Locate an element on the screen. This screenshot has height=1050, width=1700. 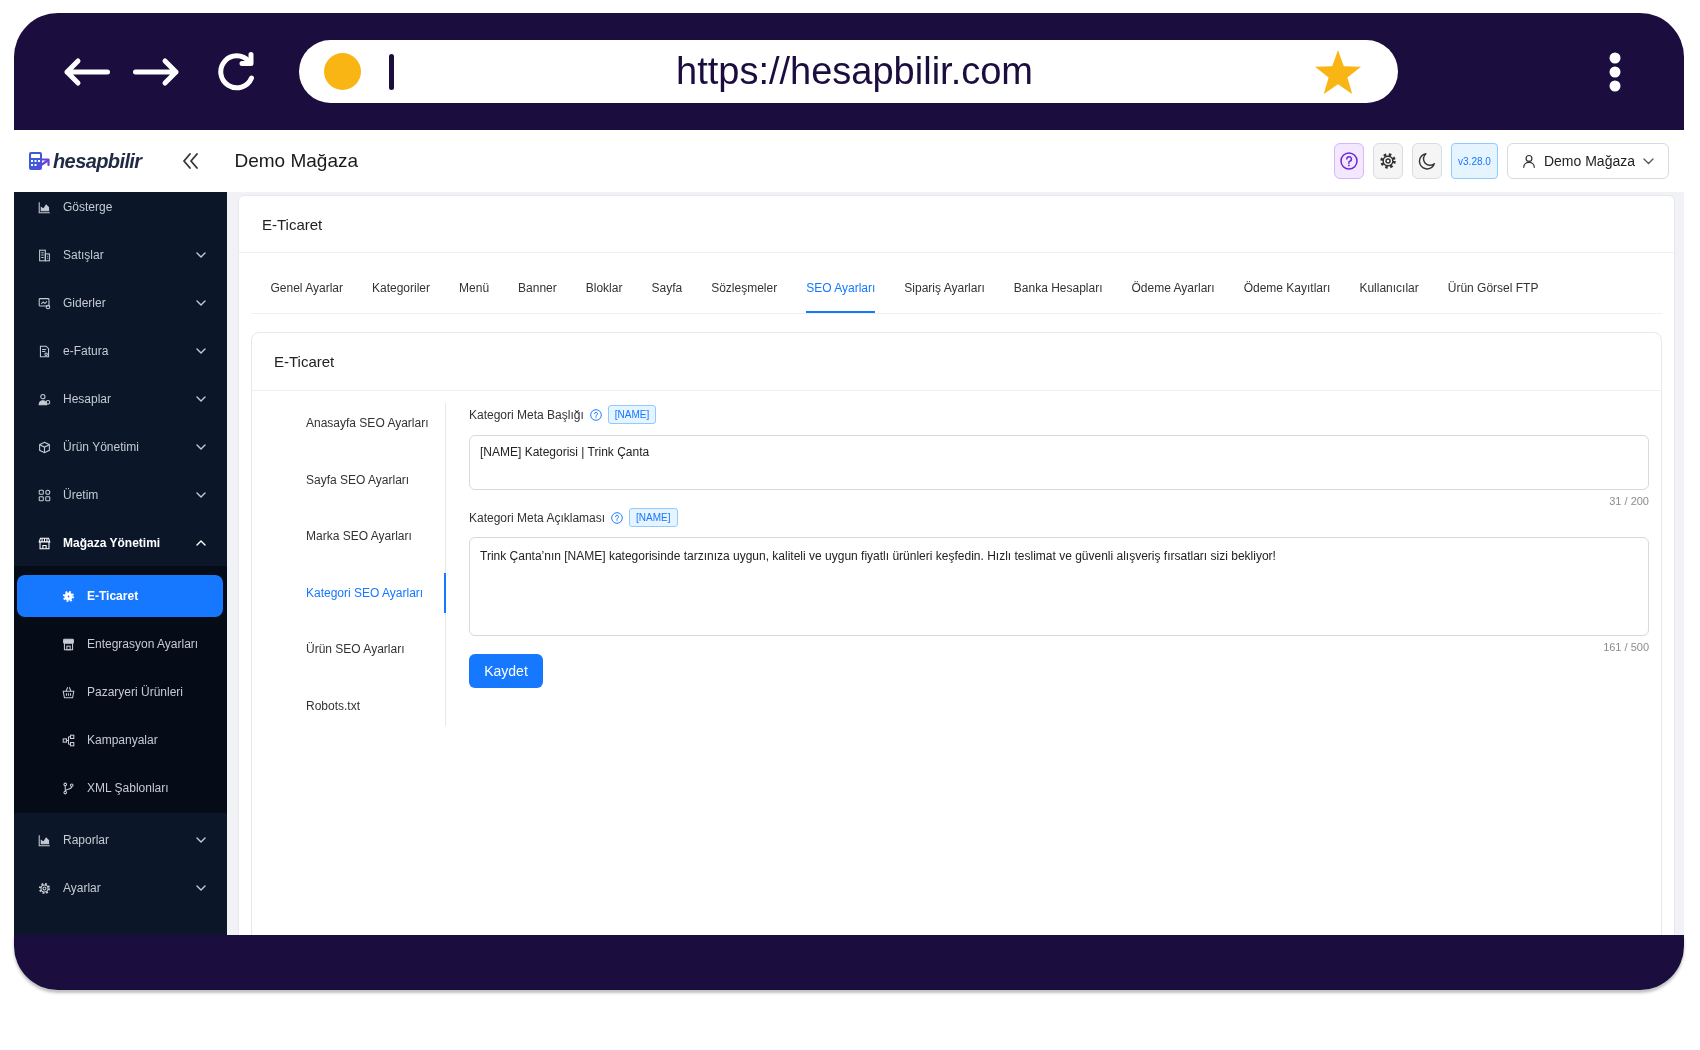
sidebar-item: e-Fatura is located at coordinates (120, 351).